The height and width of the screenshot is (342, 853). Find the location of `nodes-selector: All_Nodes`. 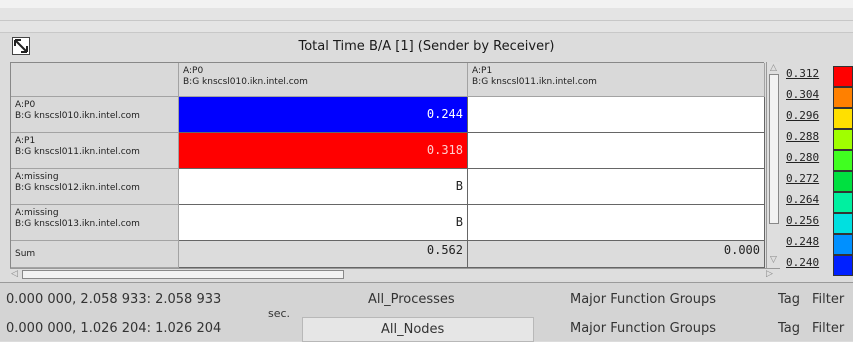

nodes-selector: All_Nodes is located at coordinates (418, 329).